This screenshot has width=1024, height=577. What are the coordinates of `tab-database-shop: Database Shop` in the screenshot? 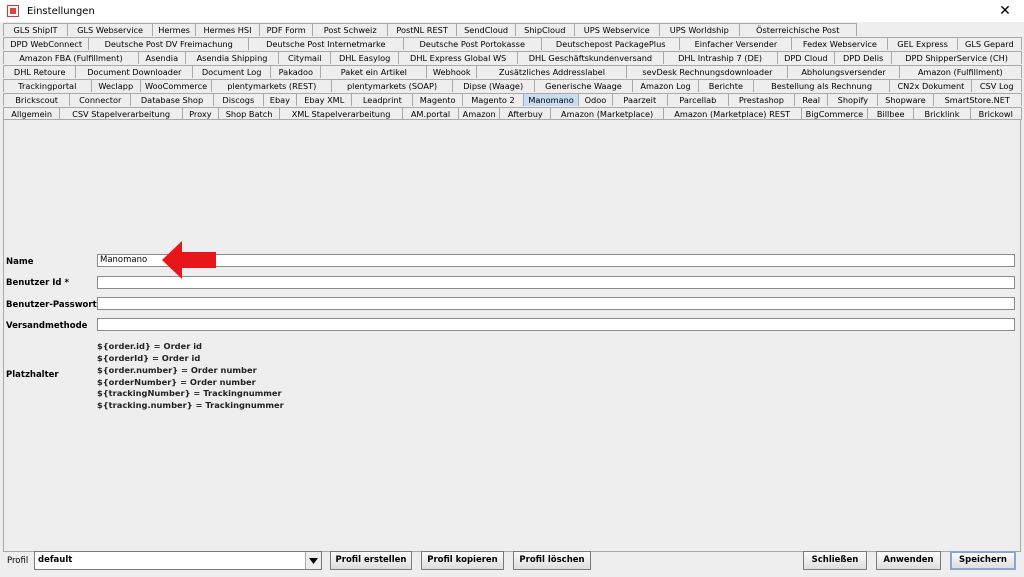 It's located at (172, 99).